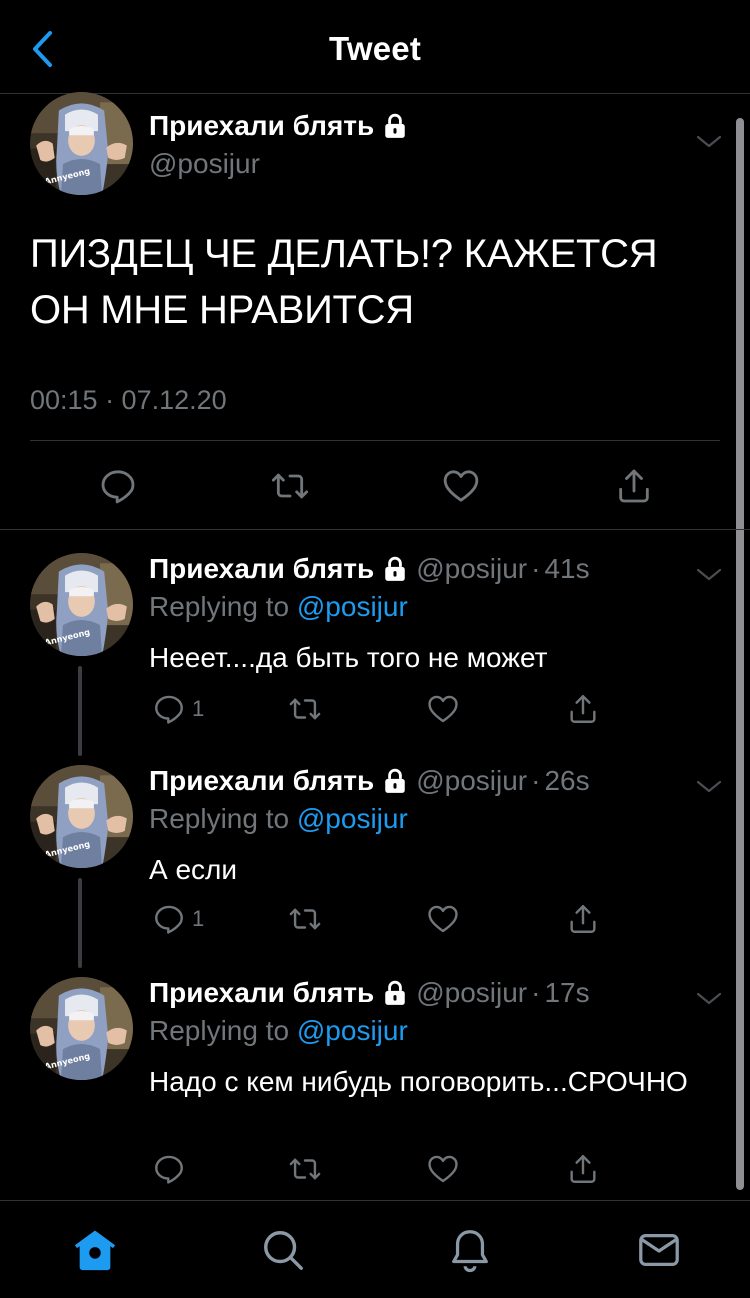 The width and height of the screenshot is (750, 1298). What do you see at coordinates (567, 568) in the screenshot?
I see `reply-time: 41s` at bounding box center [567, 568].